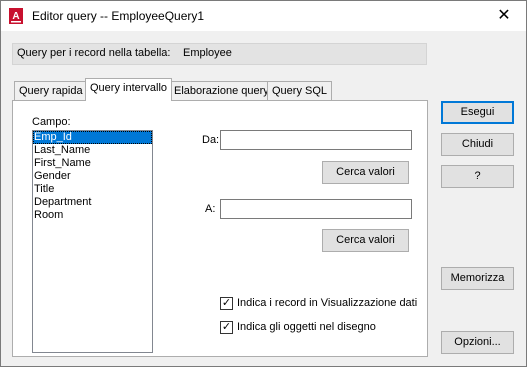  I want to click on tab-range-query: Query intervallo, so click(129, 89).